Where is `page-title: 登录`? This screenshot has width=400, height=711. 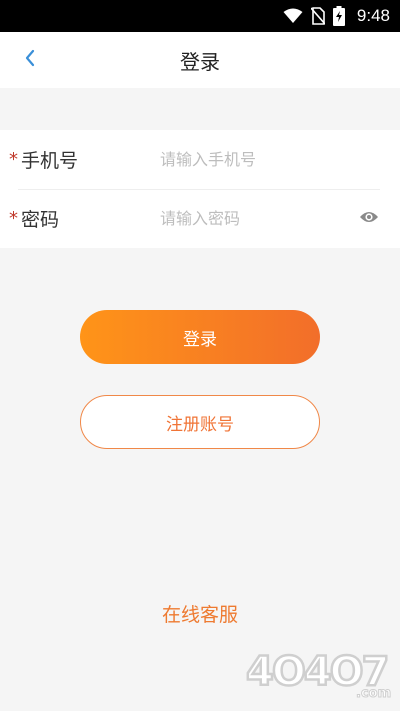
page-title: 登录 is located at coordinates (200, 61).